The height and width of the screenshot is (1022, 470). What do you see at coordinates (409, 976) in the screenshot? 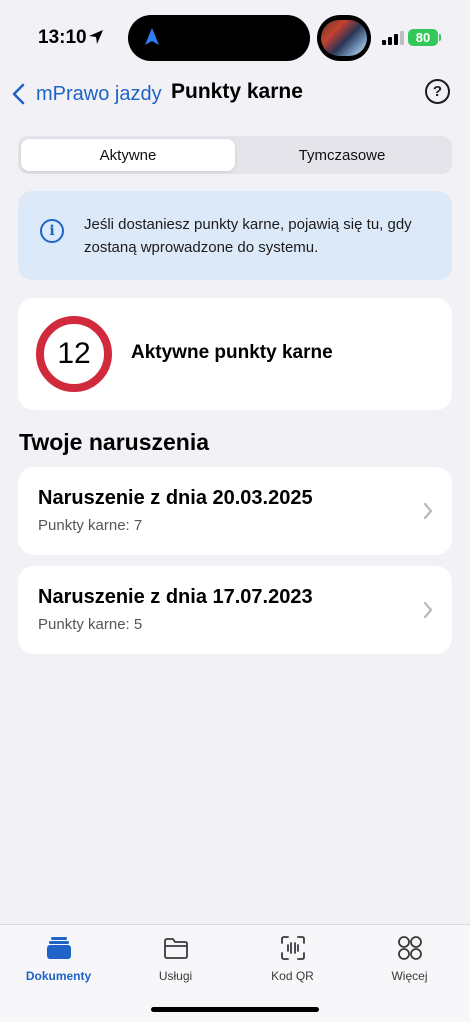
I see `tab-label: Więcej` at bounding box center [409, 976].